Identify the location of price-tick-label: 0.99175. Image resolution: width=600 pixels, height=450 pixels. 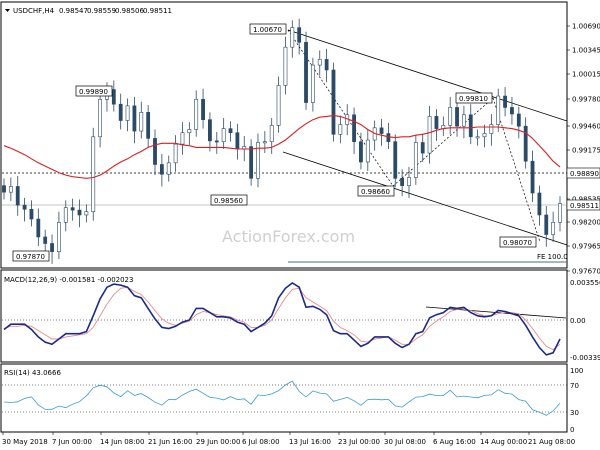
(586, 151).